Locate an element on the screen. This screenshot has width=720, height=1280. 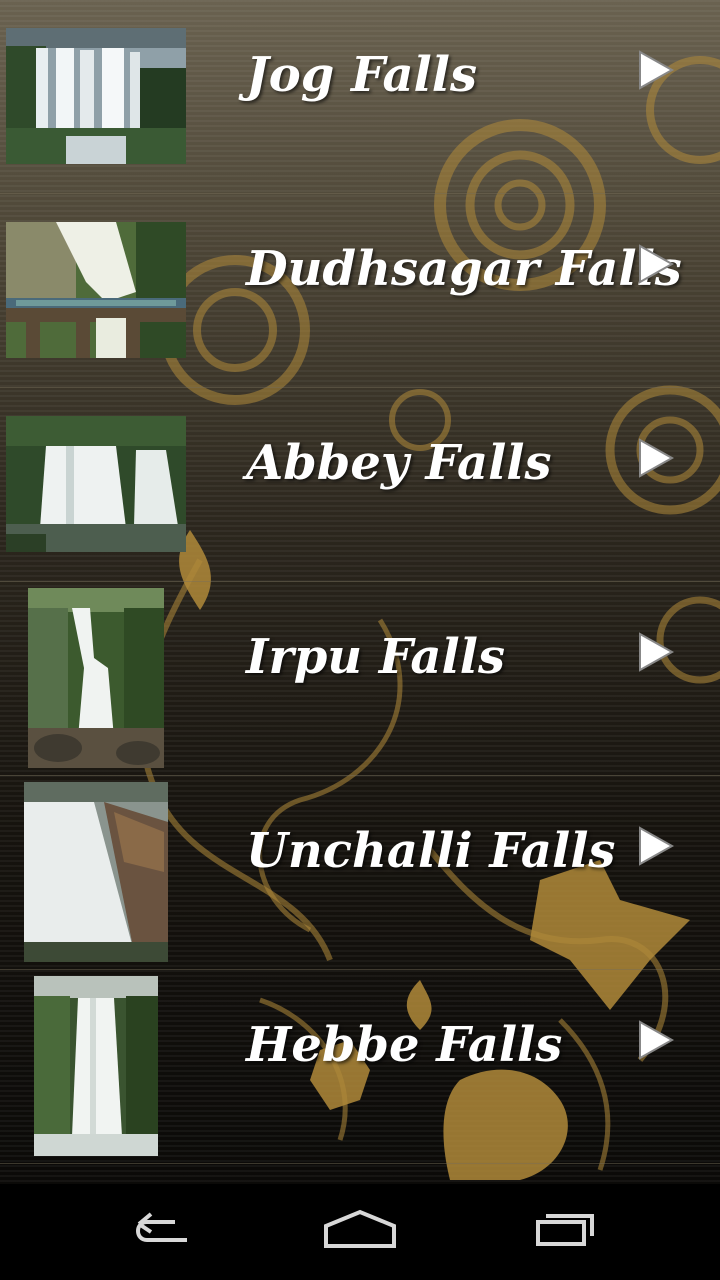
falls-name: Hebbe Falls is located at coordinates (404, 1045).